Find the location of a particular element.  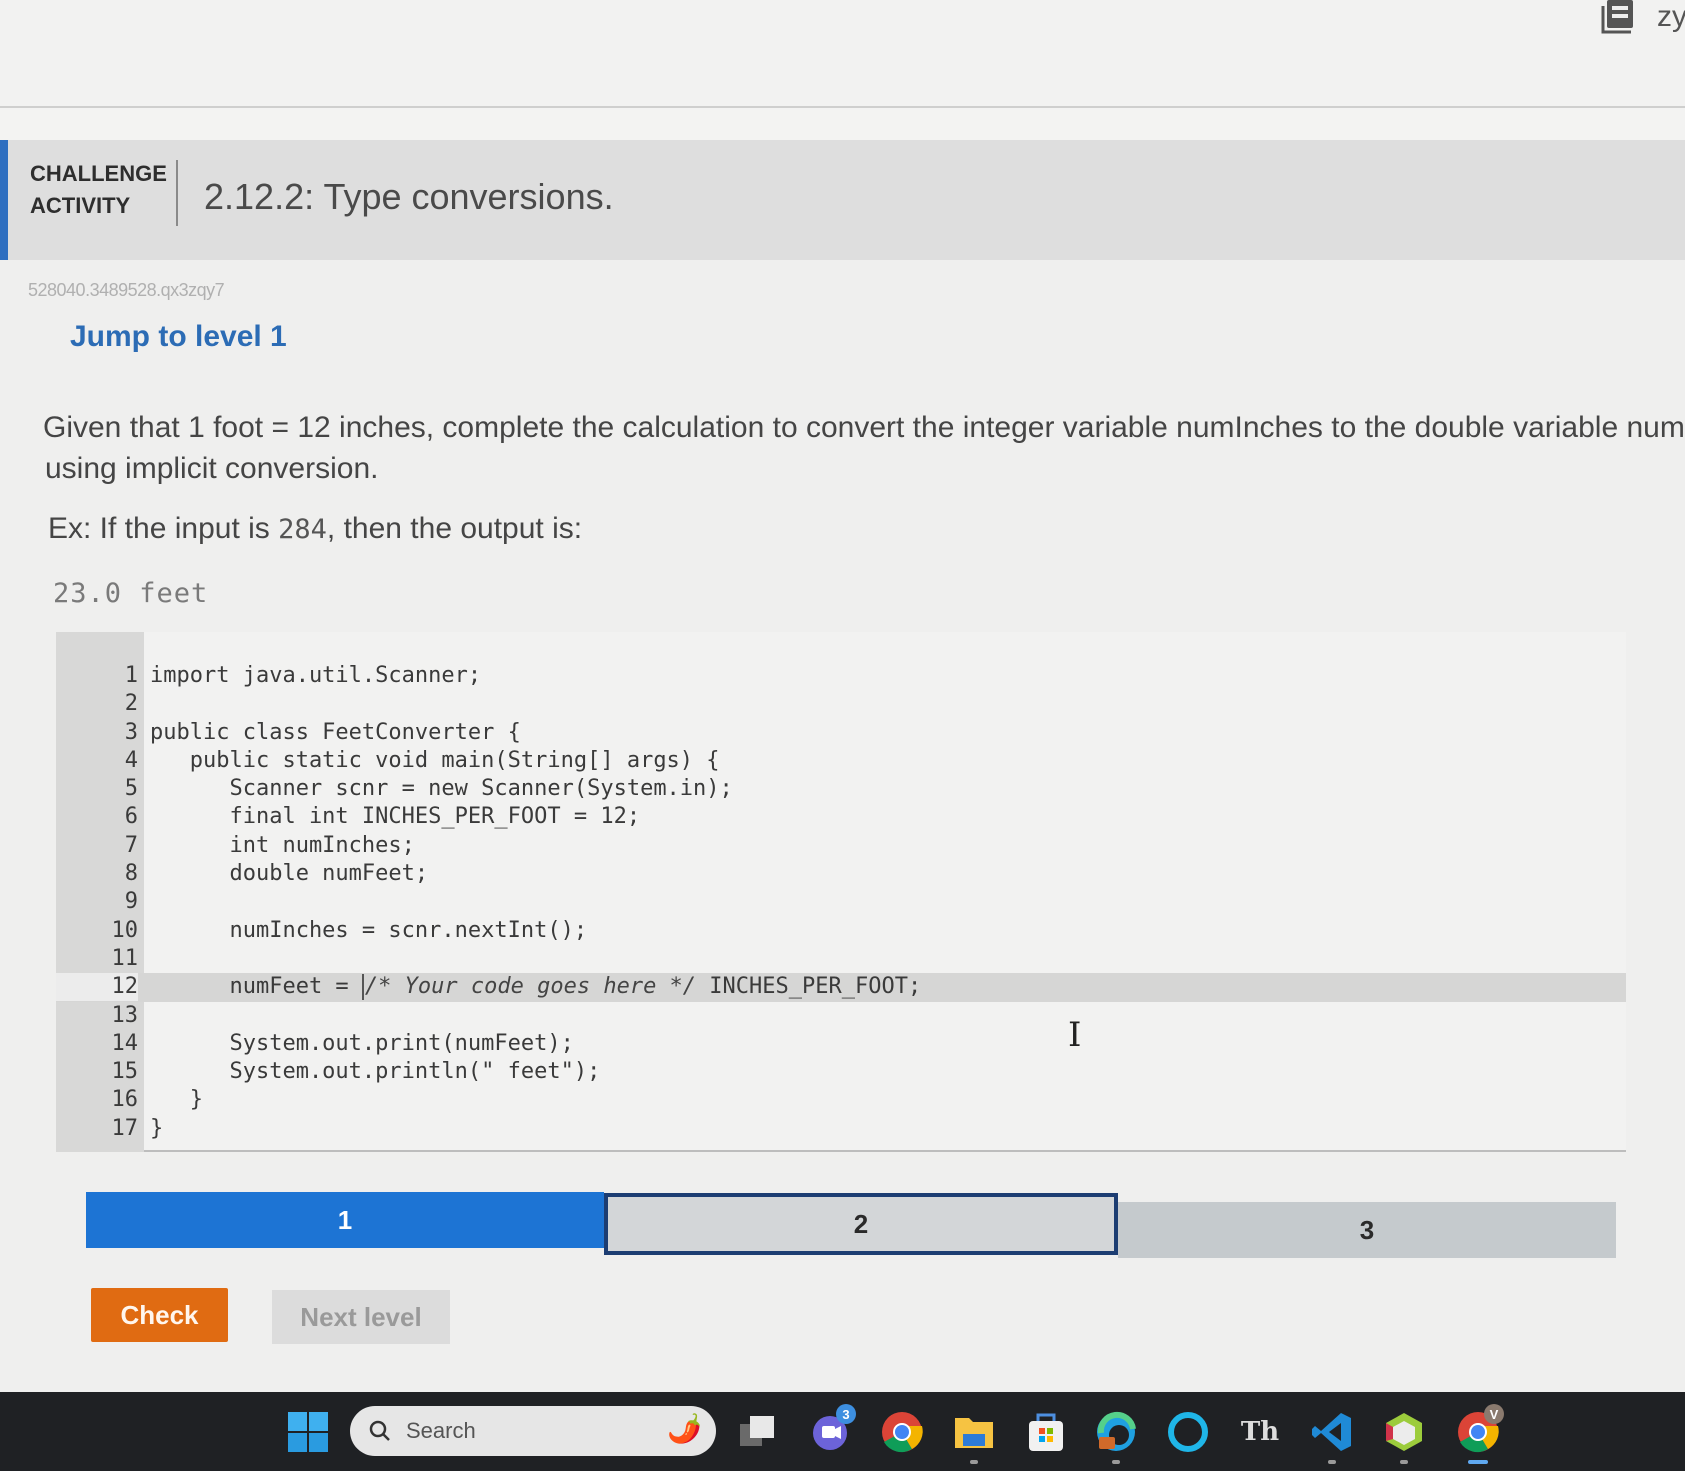

level-3-tab: 3 is located at coordinates (1367, 1230).